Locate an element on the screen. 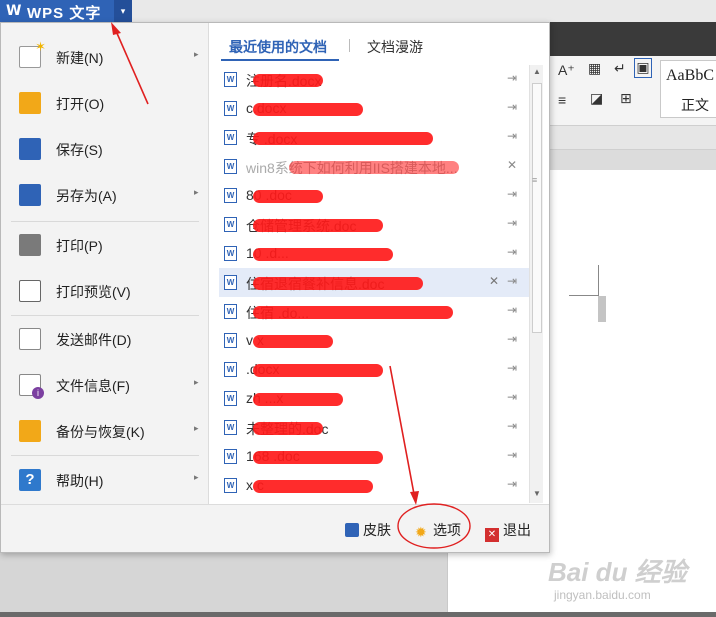 This screenshot has height=617, width=716. style-name: 正文 is located at coordinates (695, 105).